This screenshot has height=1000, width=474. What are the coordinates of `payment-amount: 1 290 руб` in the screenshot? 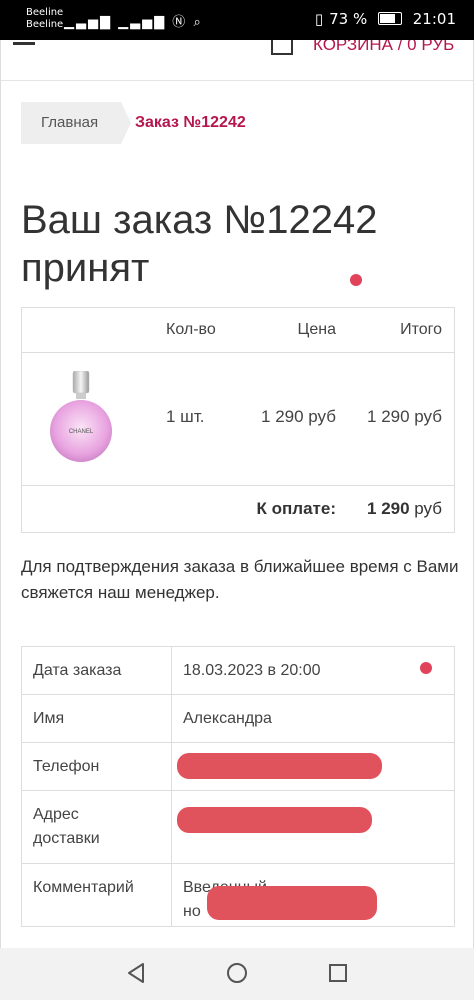 It's located at (404, 509).